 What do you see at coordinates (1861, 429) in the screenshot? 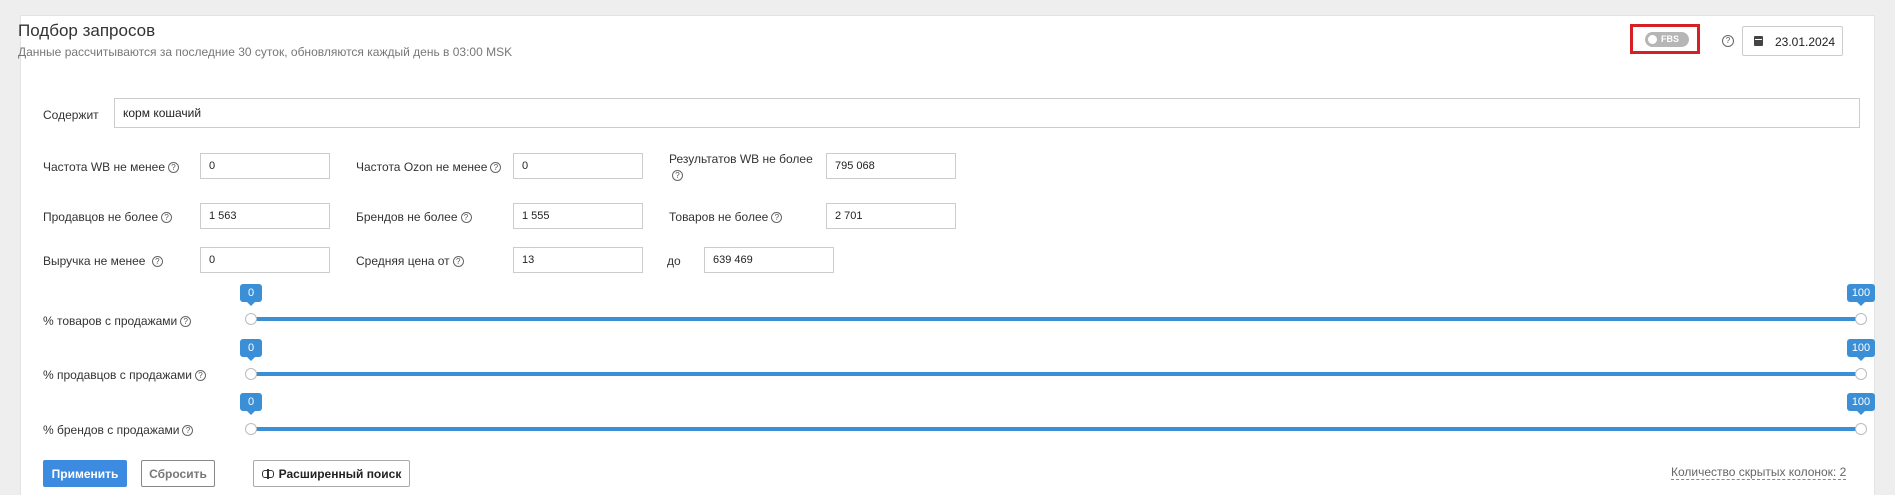
I see `slider-handle-brands-max` at bounding box center [1861, 429].